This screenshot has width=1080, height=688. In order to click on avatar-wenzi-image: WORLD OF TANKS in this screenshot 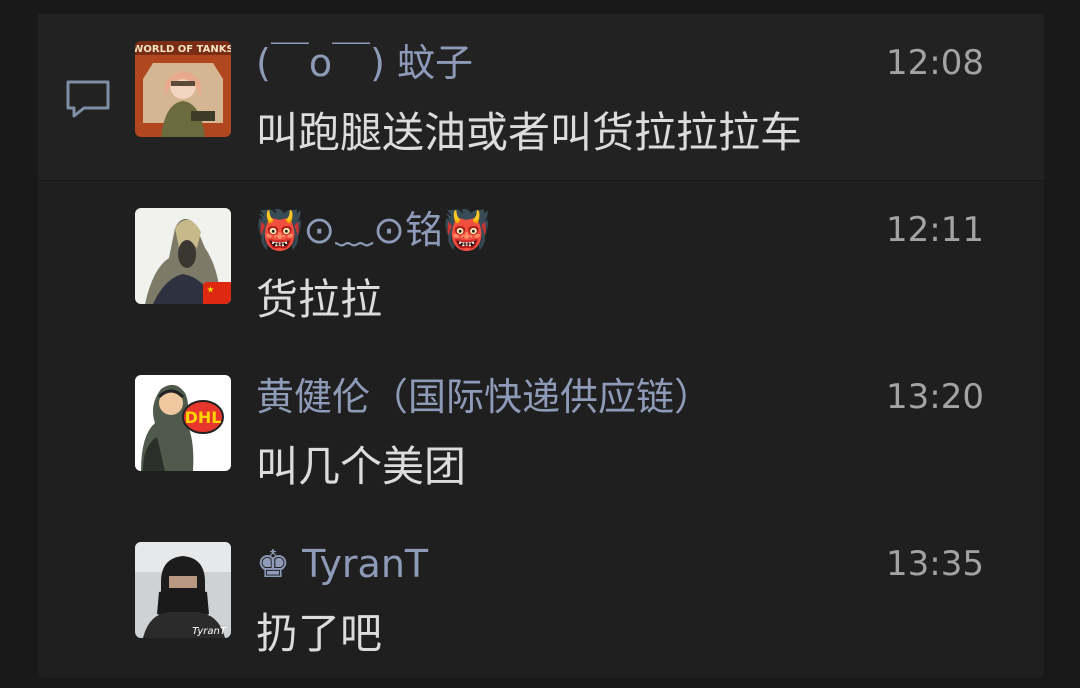, I will do `click(183, 89)`.